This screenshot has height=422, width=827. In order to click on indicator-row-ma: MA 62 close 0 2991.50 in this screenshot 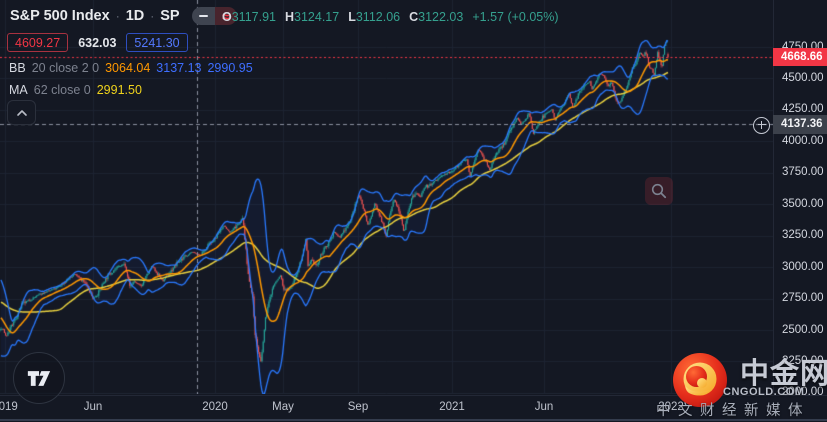, I will do `click(75, 90)`.